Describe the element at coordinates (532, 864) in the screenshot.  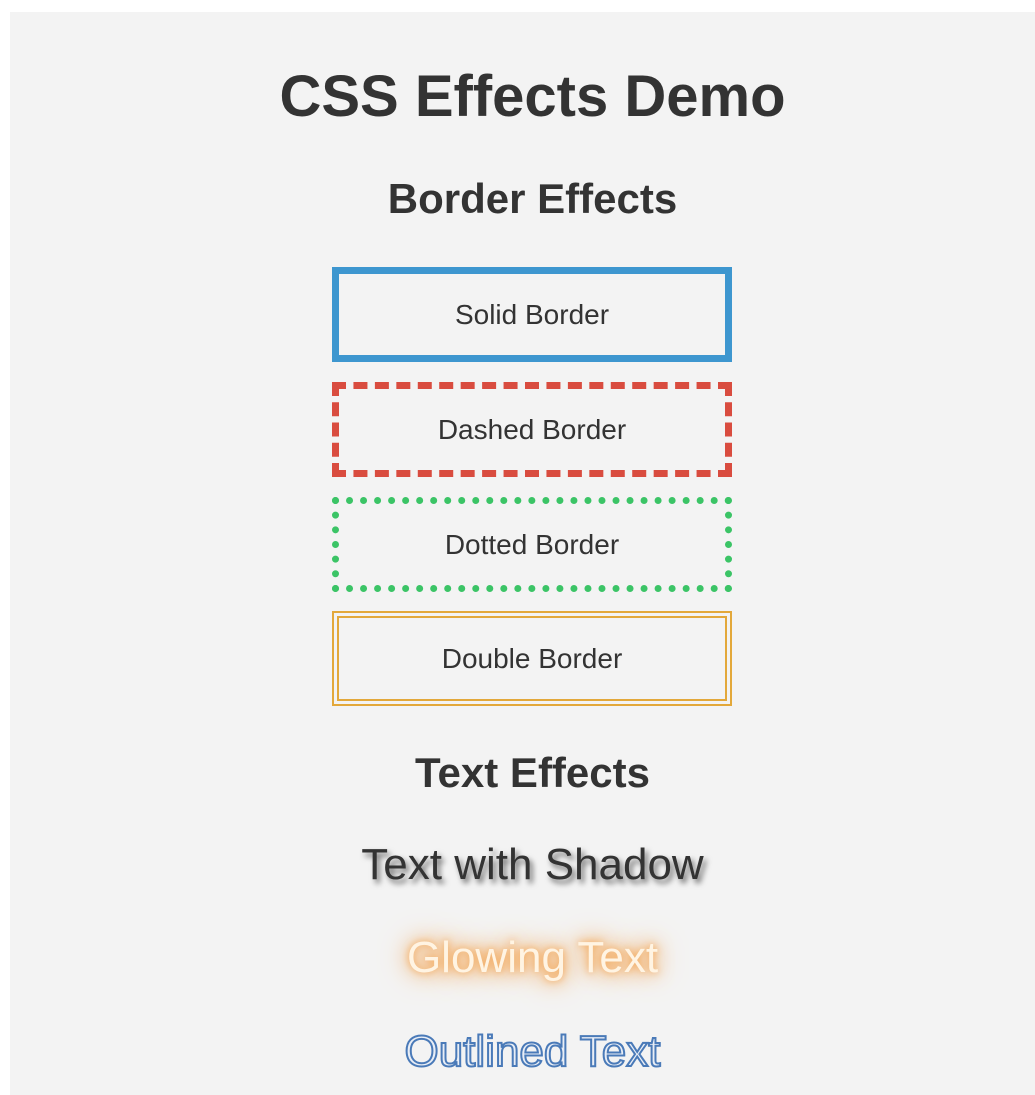
I see `shadow-text: Text with Shadow` at that location.